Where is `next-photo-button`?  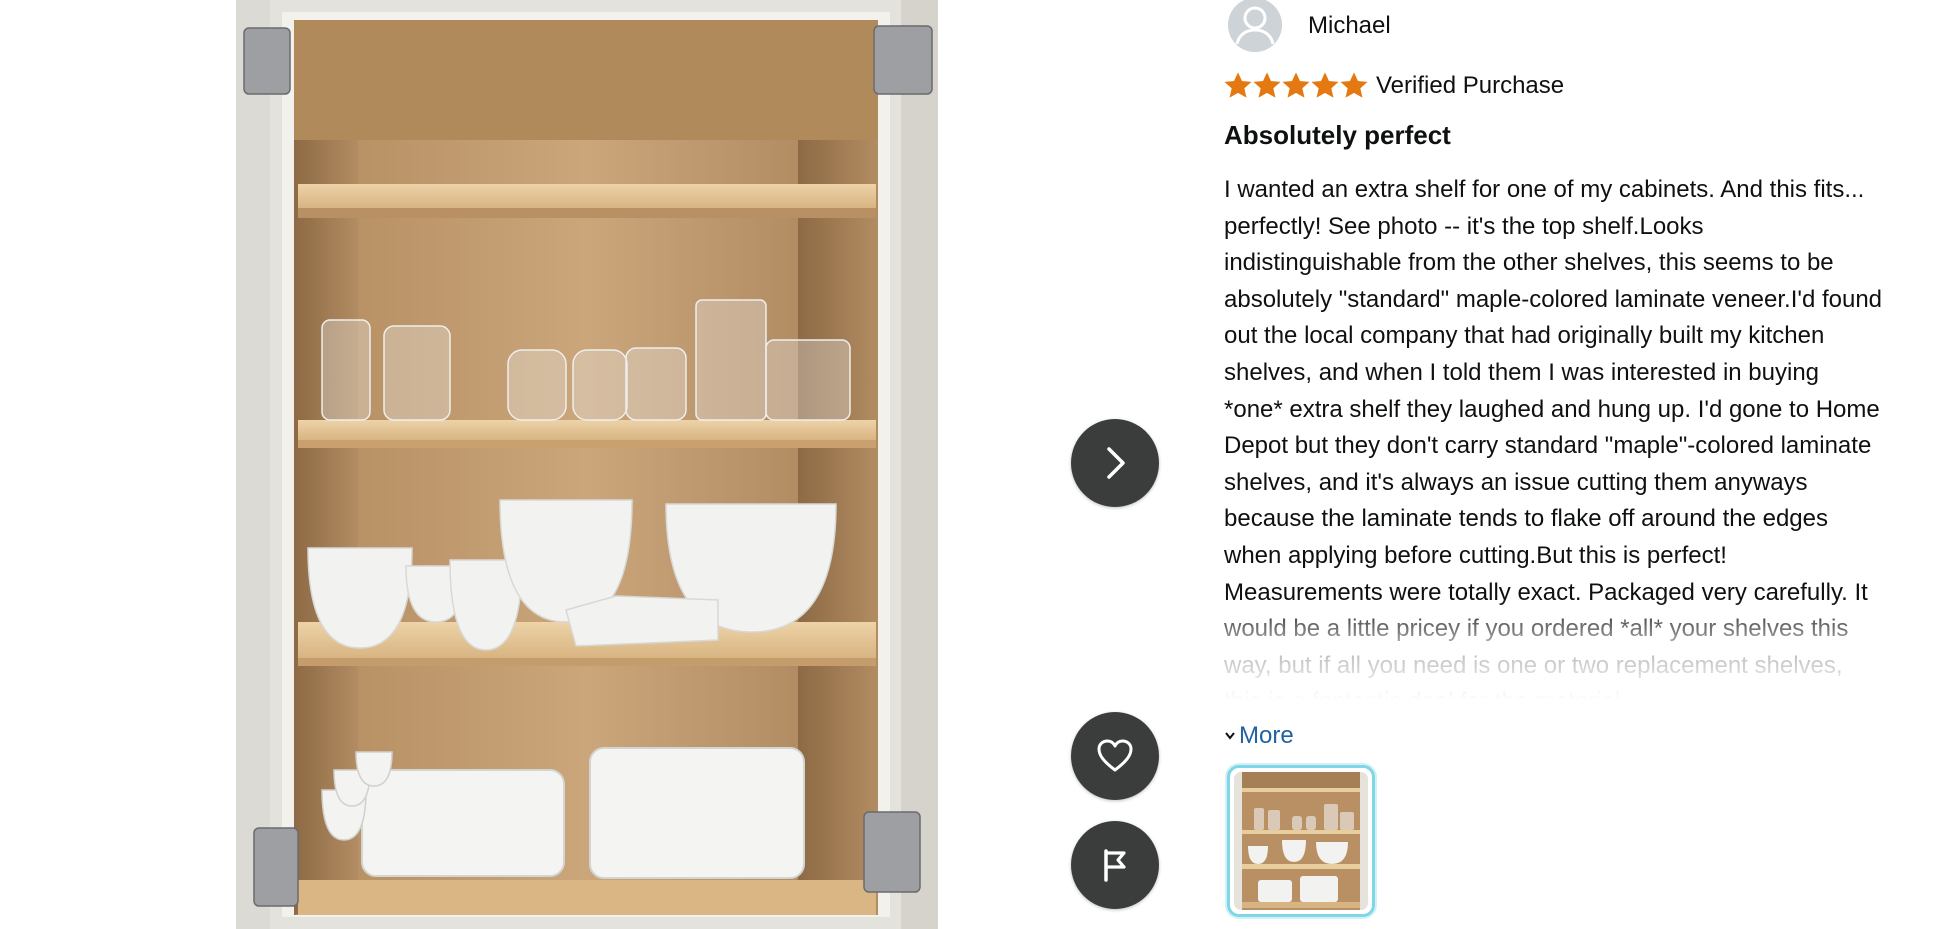
next-photo-button is located at coordinates (1115, 463).